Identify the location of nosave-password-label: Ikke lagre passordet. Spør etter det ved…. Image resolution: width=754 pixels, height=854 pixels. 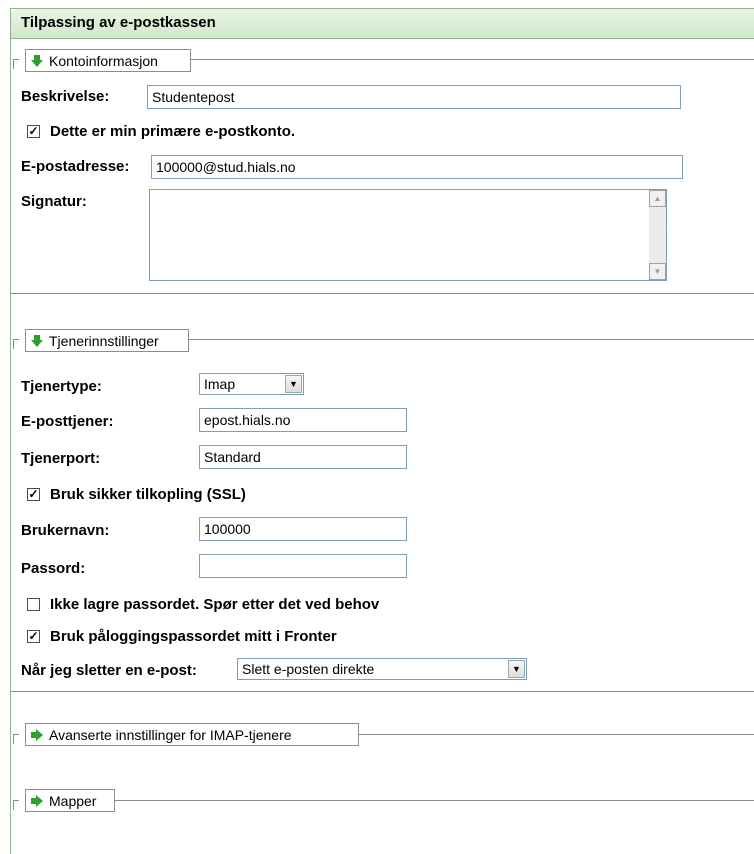
(215, 604).